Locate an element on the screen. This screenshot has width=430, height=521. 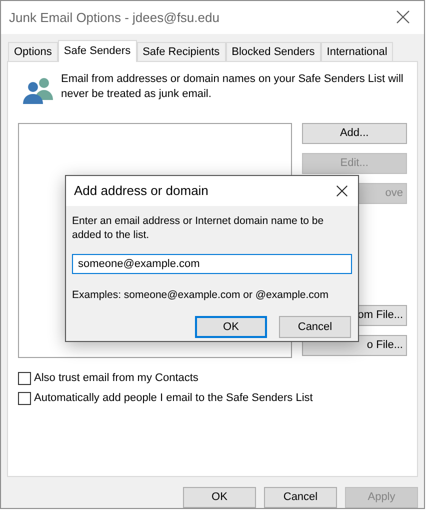
tab: Safe Senders is located at coordinates (97, 51).